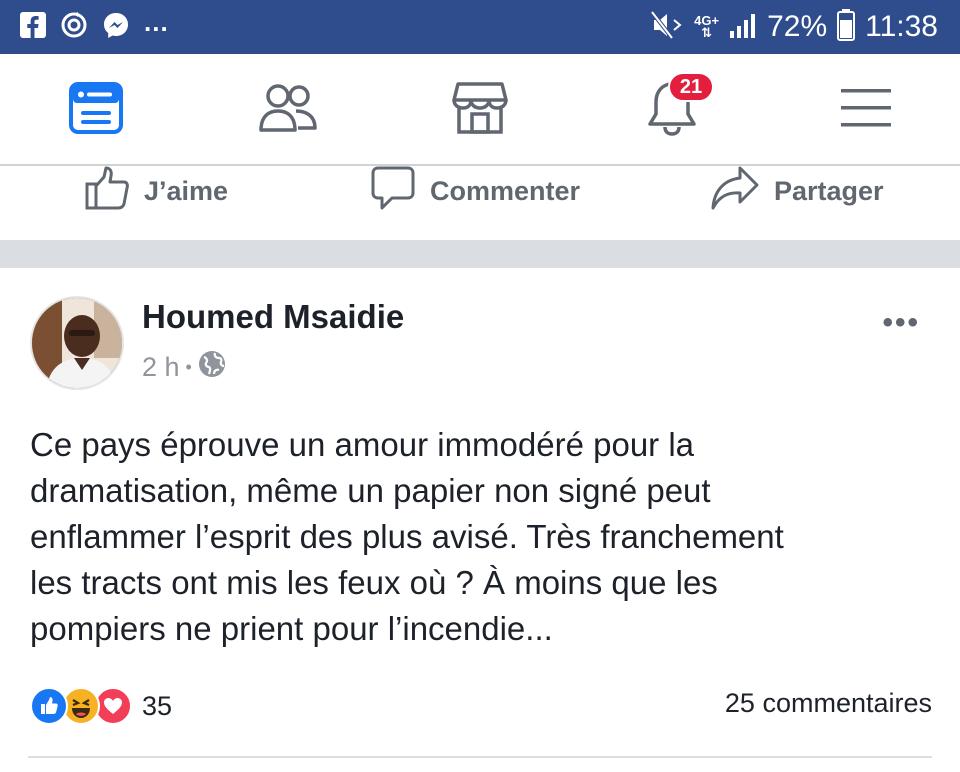  I want to click on network-type: 4G+ ⇅, so click(707, 26).